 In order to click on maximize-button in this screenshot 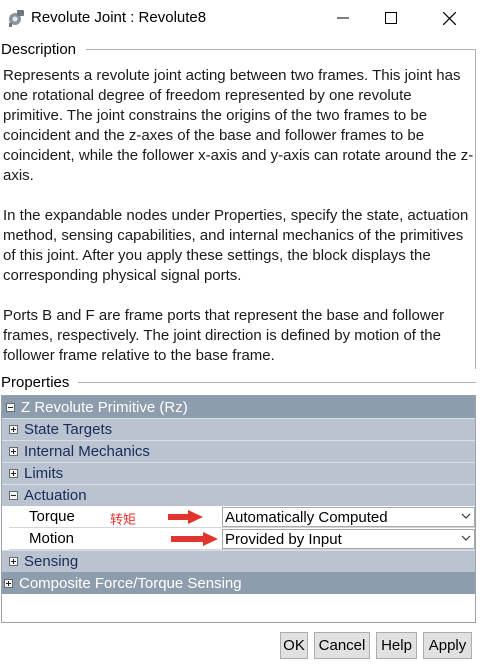, I will do `click(391, 18)`.